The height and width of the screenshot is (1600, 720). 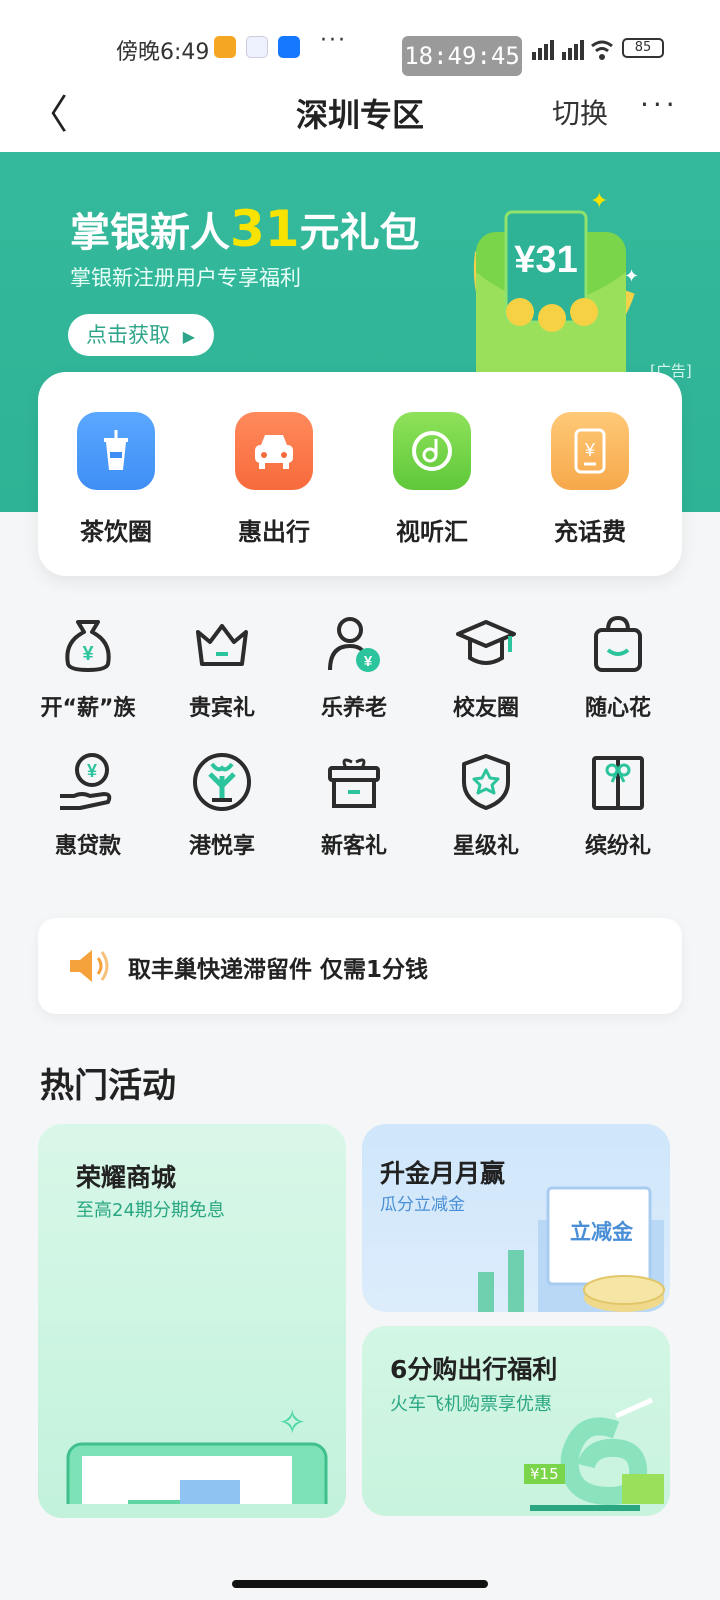 I want to click on cup-icon, so click(x=116, y=451).